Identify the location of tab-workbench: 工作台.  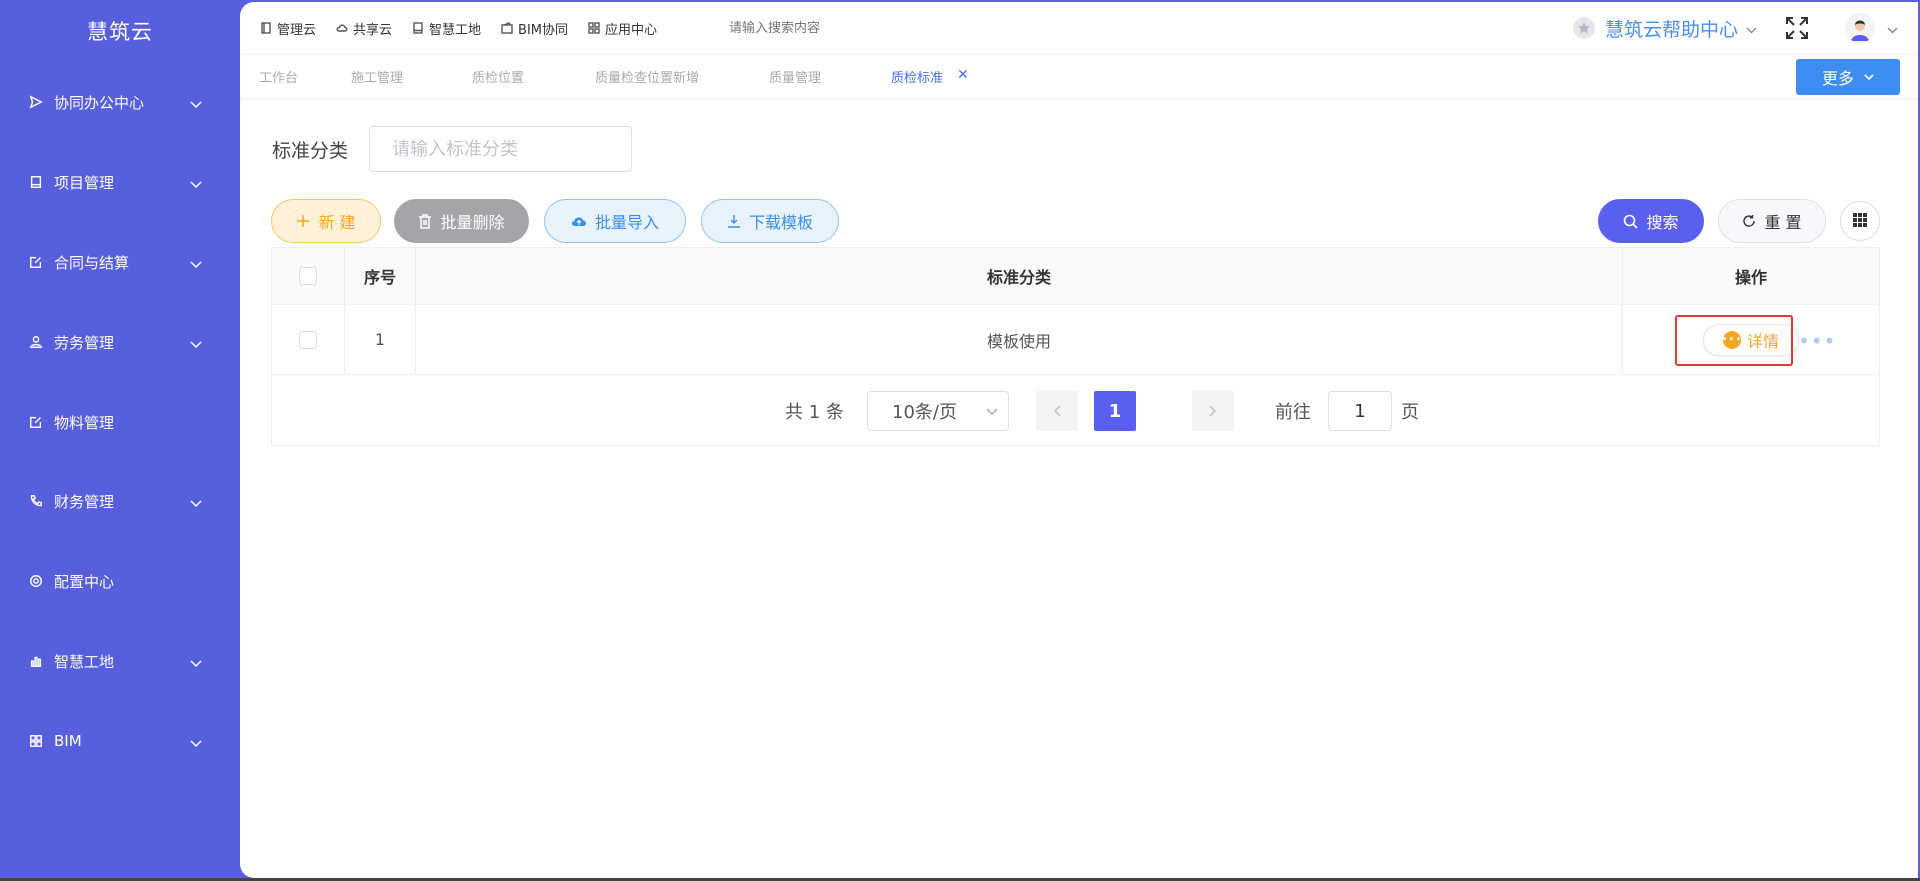
(278, 76).